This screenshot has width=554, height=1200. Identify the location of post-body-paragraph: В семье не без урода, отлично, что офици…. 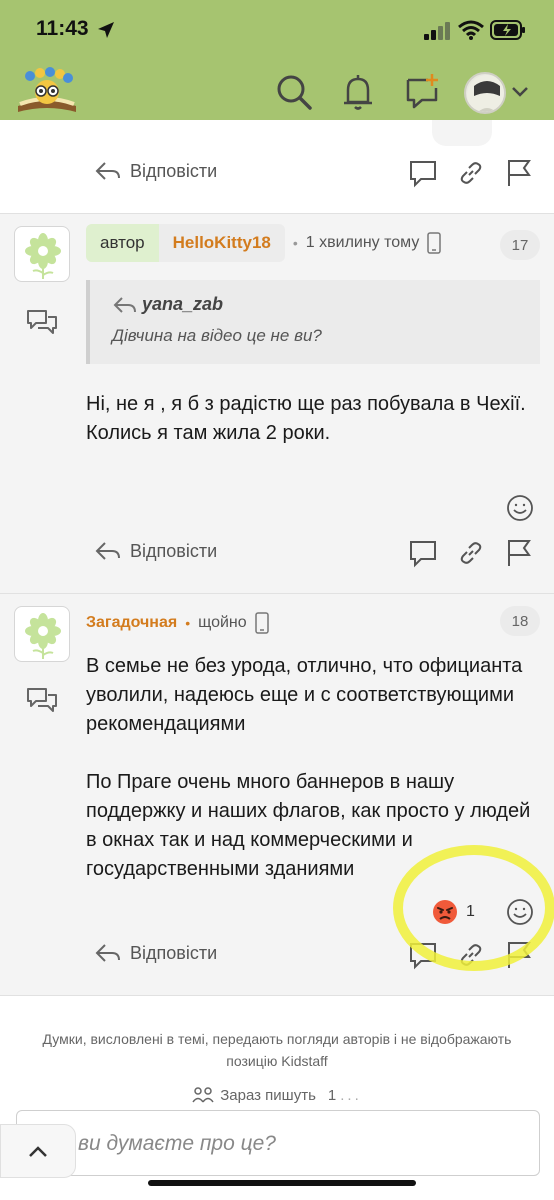
(304, 695).